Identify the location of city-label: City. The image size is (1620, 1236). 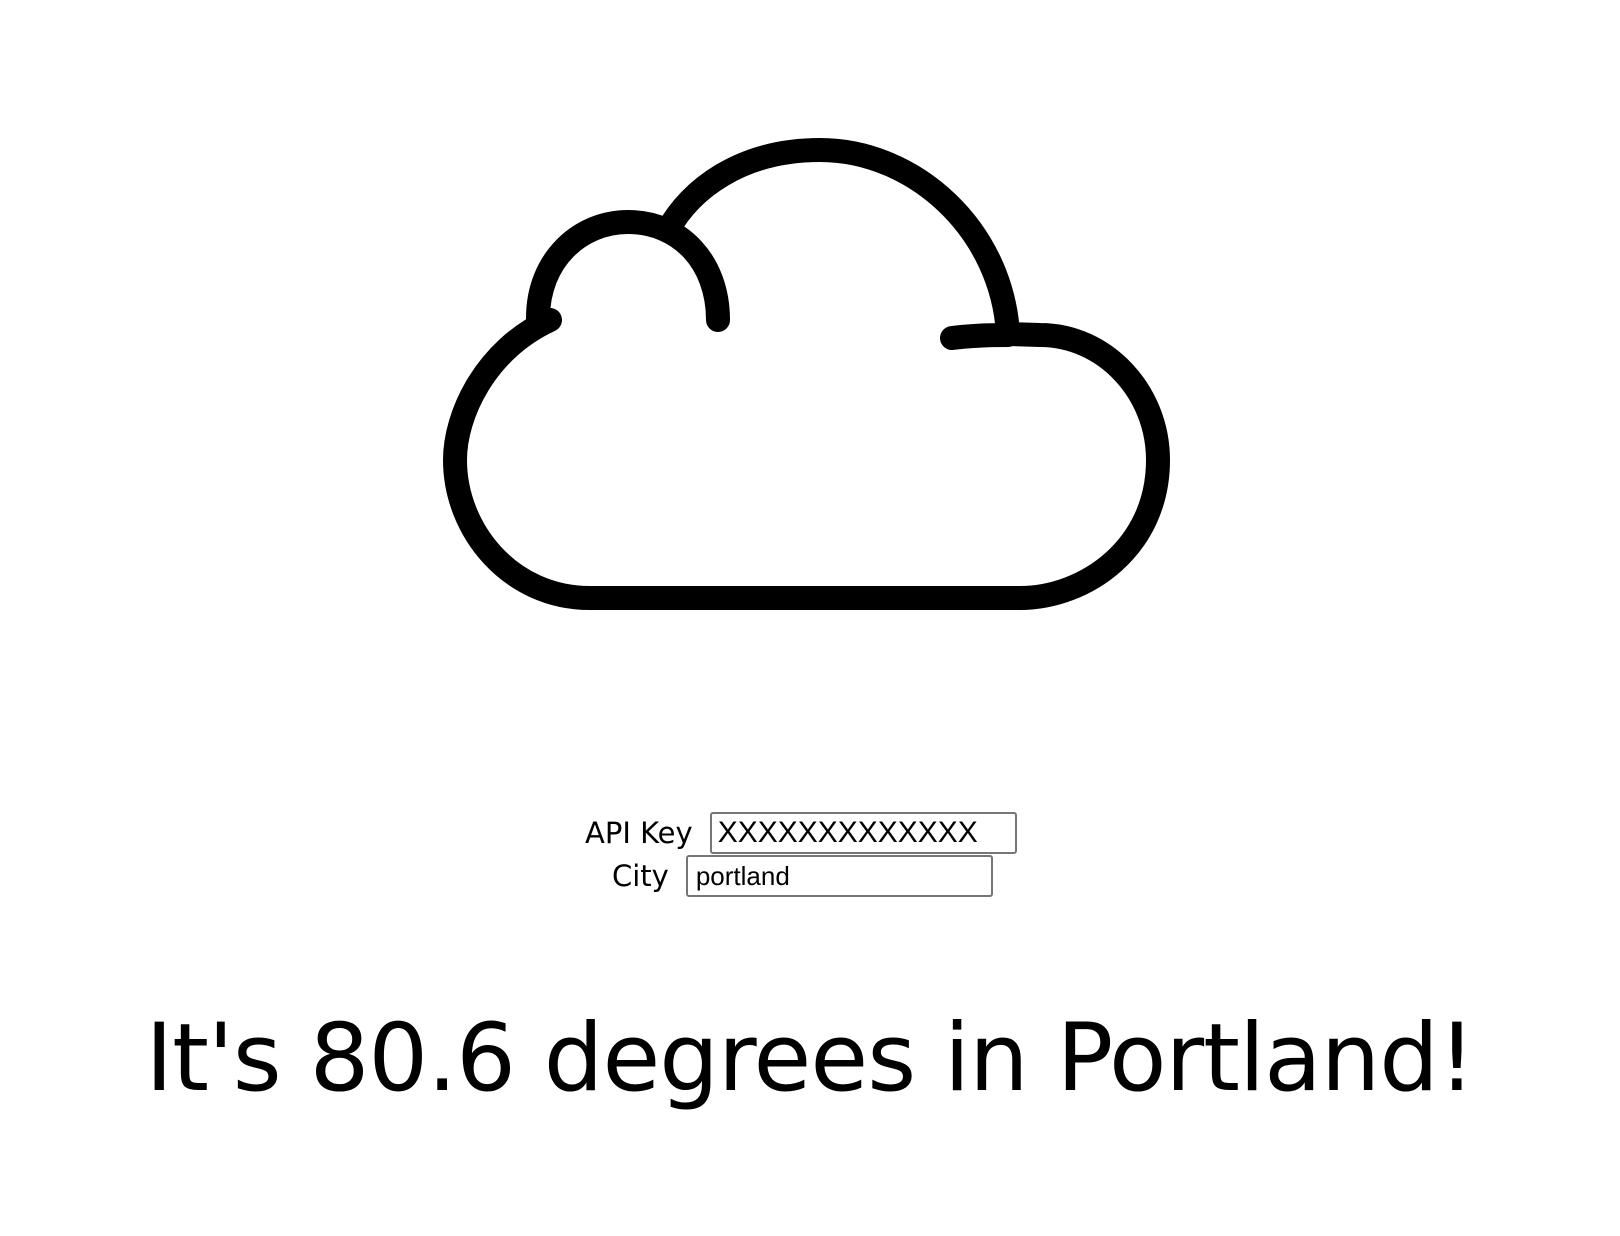
(640, 876).